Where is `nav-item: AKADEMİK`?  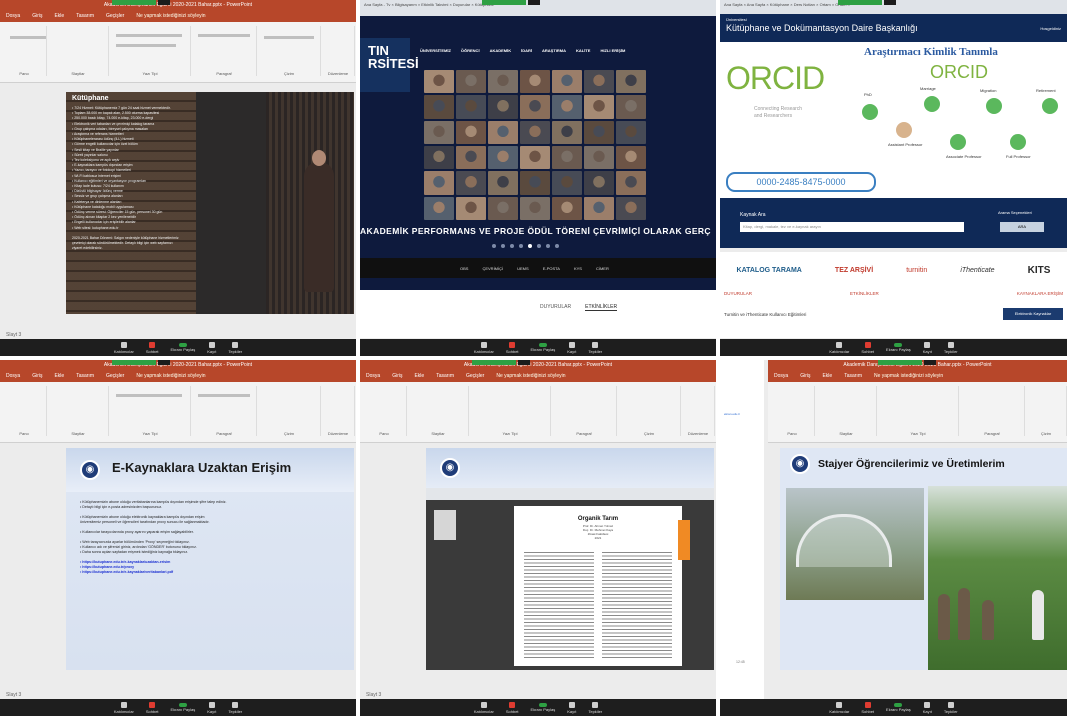
nav-item: AKADEMİK is located at coordinates (501, 50).